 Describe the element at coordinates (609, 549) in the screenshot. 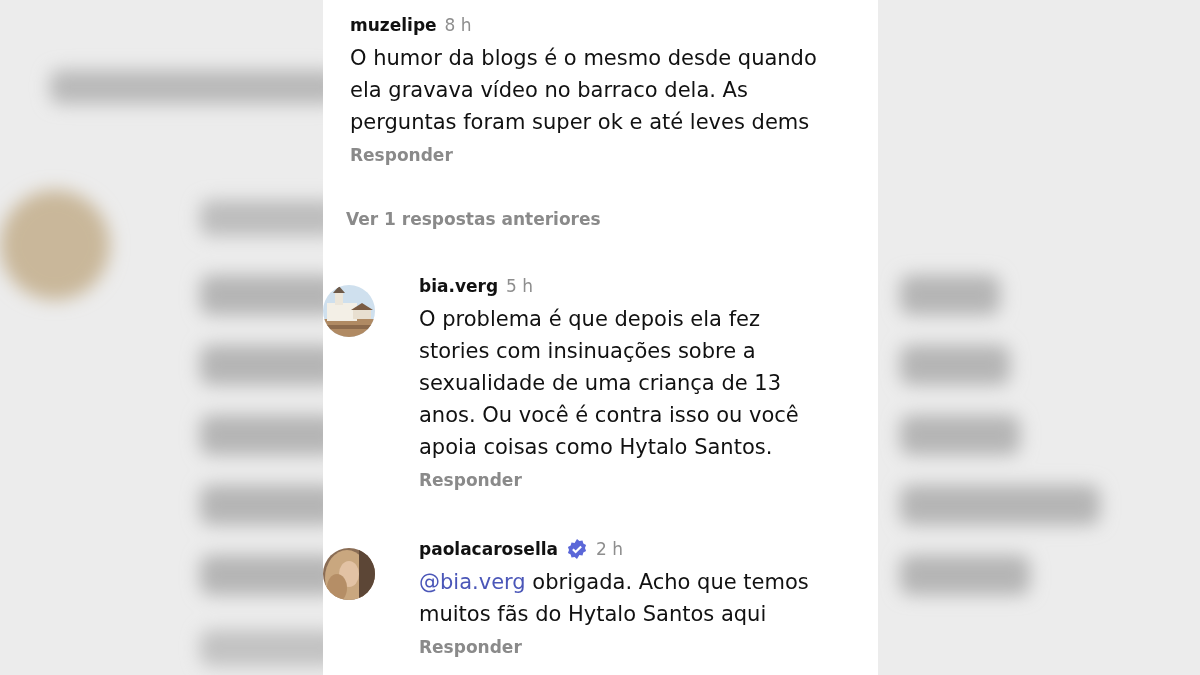

I see `timestamp: 2 h` at that location.